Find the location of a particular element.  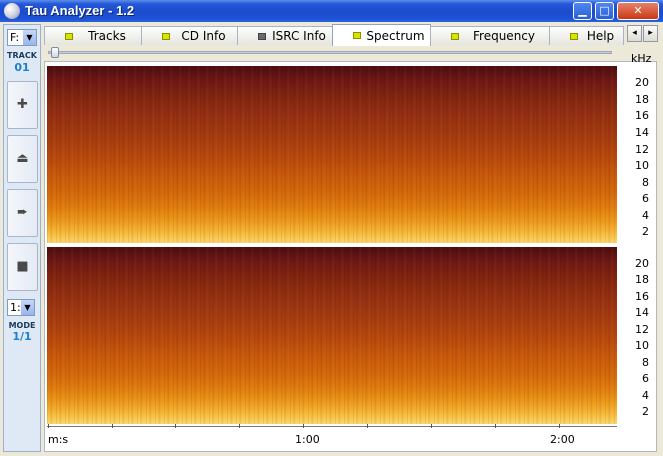

left-toolbar: F: ▼ TRACK 01 ✚ ⏏ ➨ ■ 1: ▼ MODE 1/1 is located at coordinates (22, 238).